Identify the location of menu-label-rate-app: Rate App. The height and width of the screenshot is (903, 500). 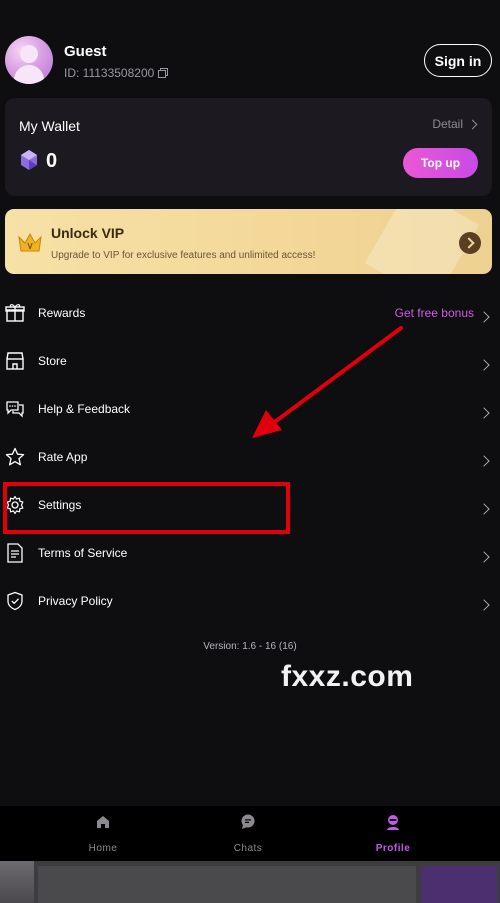
(63, 457).